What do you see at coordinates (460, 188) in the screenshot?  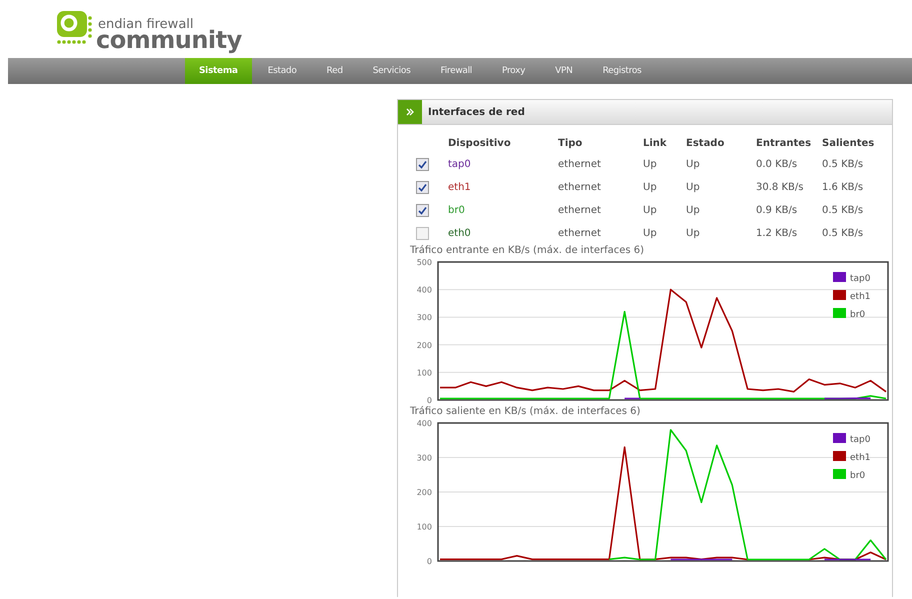 I see `table-cell-text: eth1` at bounding box center [460, 188].